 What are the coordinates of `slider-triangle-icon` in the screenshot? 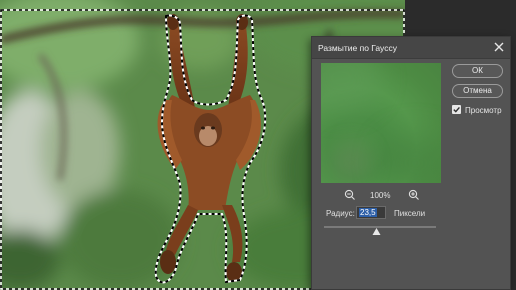 It's located at (376, 231).